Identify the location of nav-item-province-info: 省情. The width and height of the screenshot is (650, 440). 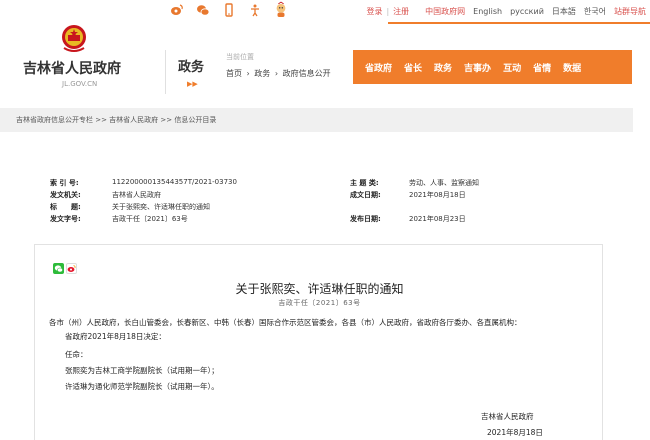
(542, 67).